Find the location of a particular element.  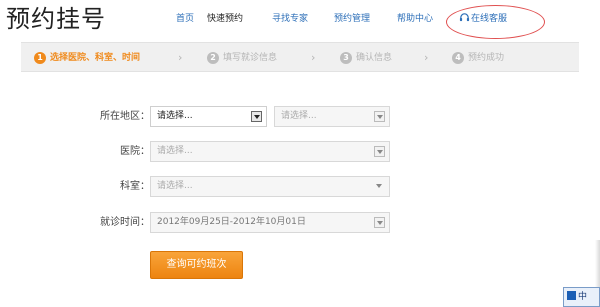

step-number-badge: 1 is located at coordinates (40, 58).